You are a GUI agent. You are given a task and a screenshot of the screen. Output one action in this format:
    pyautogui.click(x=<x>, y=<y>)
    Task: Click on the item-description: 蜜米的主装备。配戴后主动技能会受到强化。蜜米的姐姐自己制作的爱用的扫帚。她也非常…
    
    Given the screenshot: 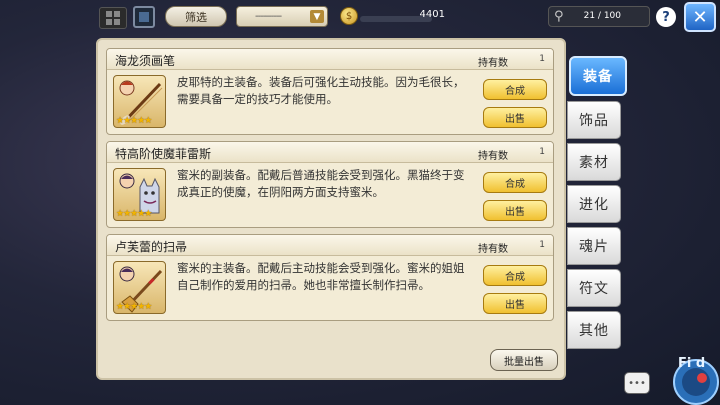 What is the action you would take?
    pyautogui.click(x=321, y=276)
    